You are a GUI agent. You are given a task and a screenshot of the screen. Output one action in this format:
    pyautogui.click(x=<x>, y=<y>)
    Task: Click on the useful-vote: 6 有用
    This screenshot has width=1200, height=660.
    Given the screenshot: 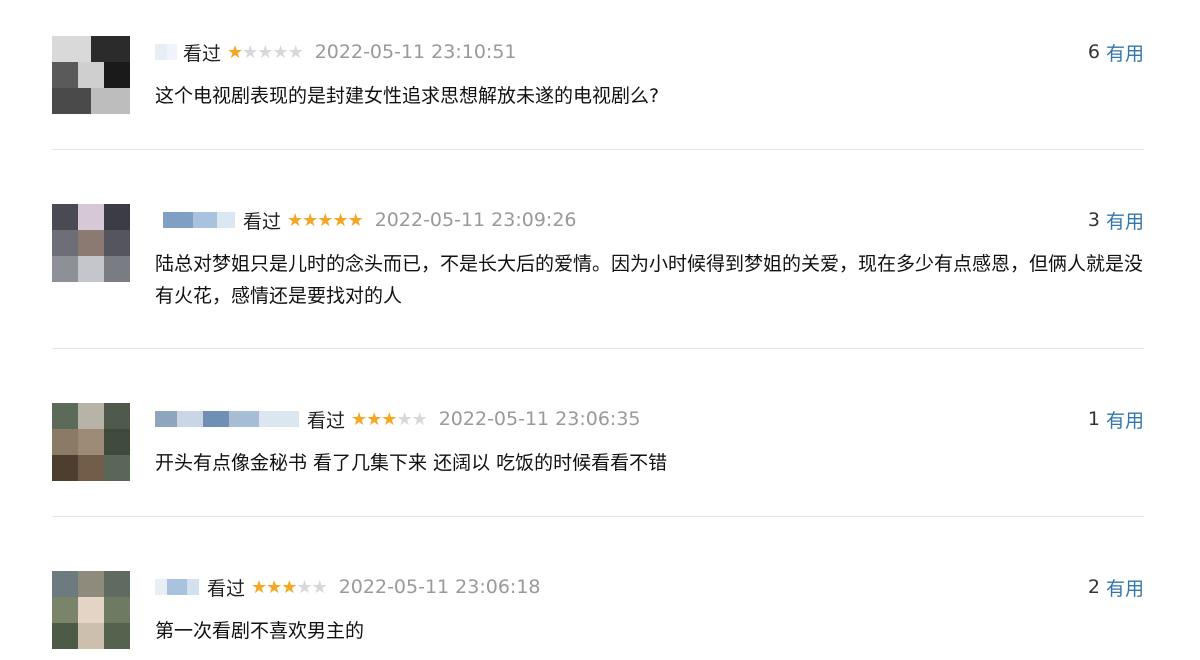 What is the action you would take?
    pyautogui.click(x=1116, y=52)
    